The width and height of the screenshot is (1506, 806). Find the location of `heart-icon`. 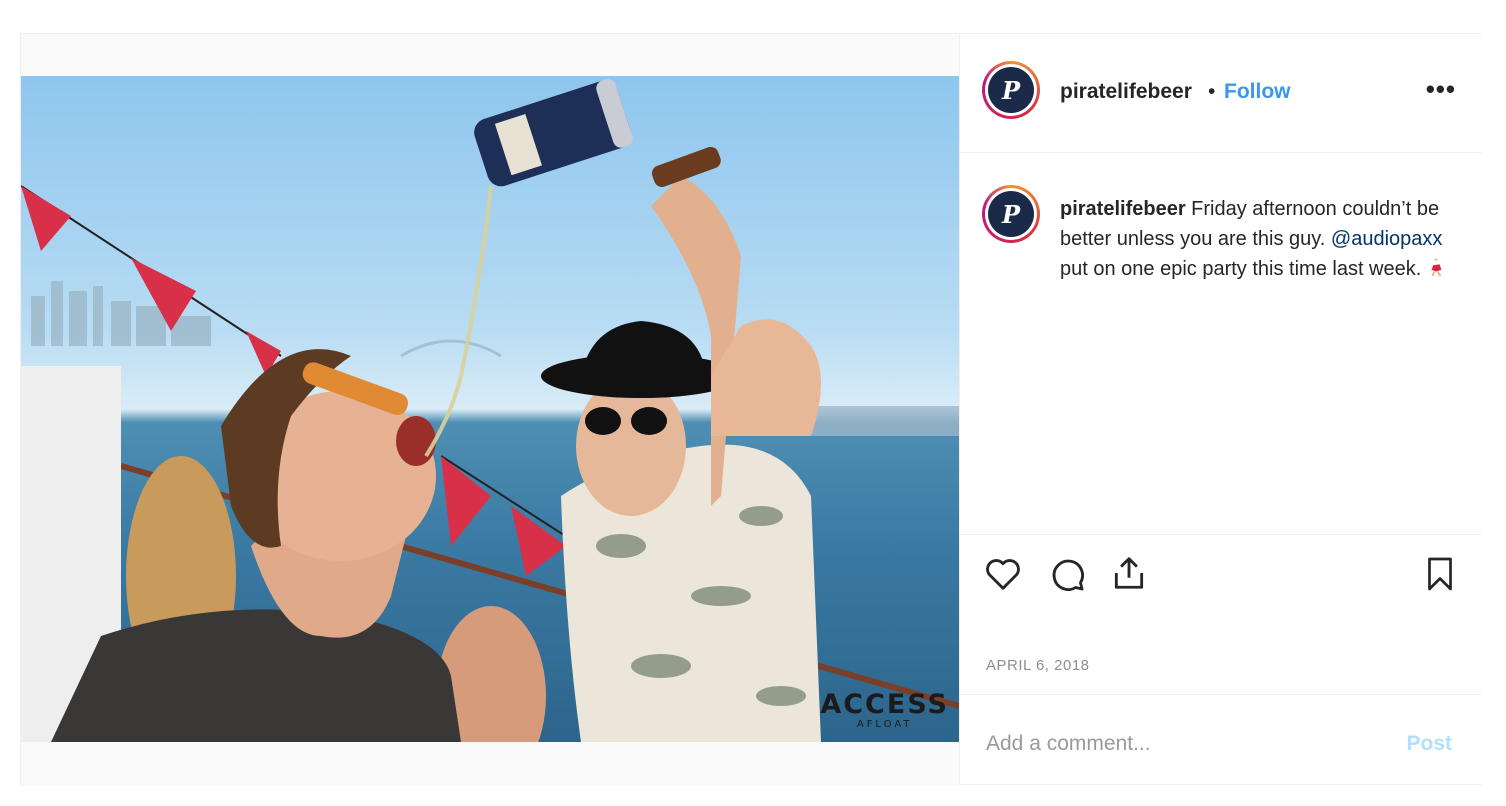

heart-icon is located at coordinates (1003, 574).